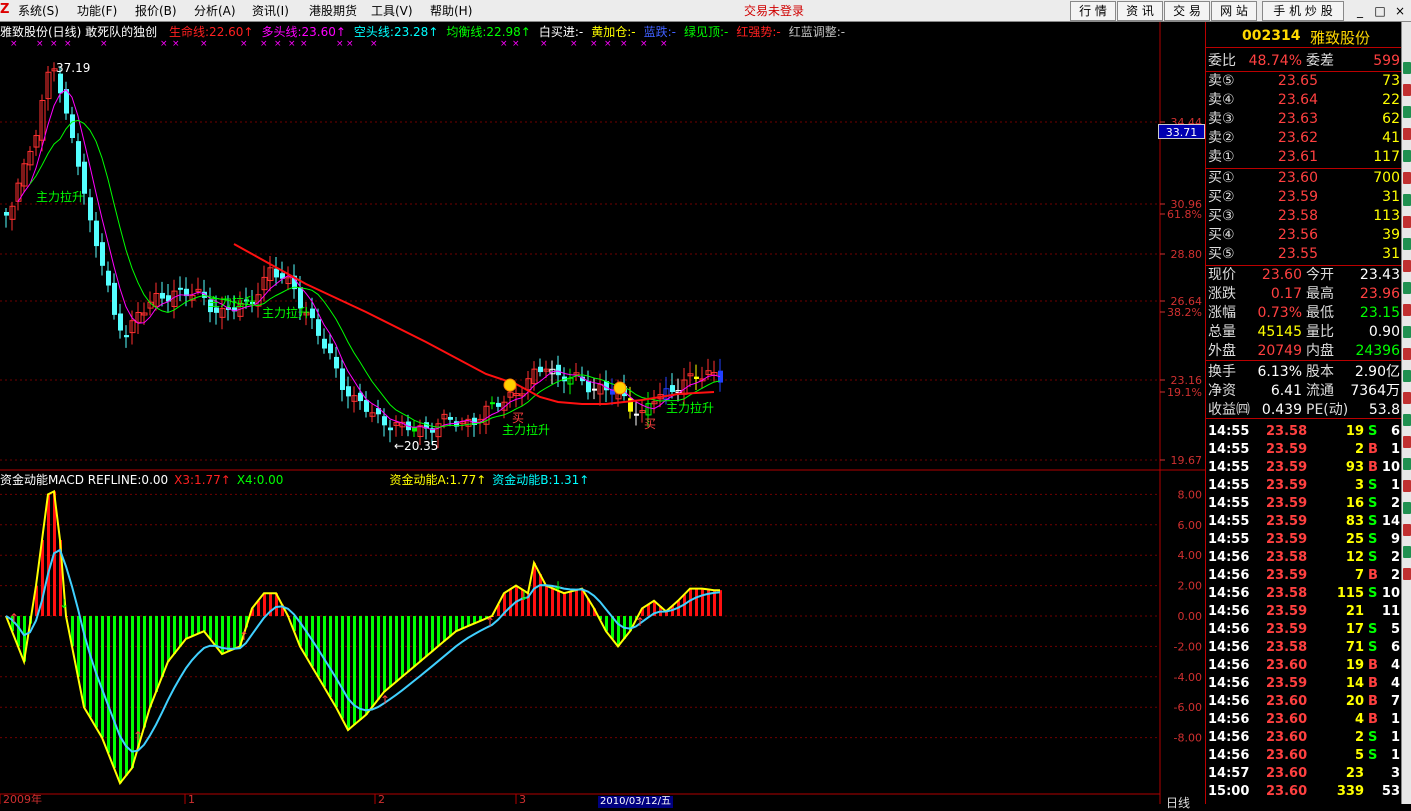 The width and height of the screenshot is (1411, 811). What do you see at coordinates (333, 11) in the screenshot?
I see `menu-hk-futures: 港股期货` at bounding box center [333, 11].